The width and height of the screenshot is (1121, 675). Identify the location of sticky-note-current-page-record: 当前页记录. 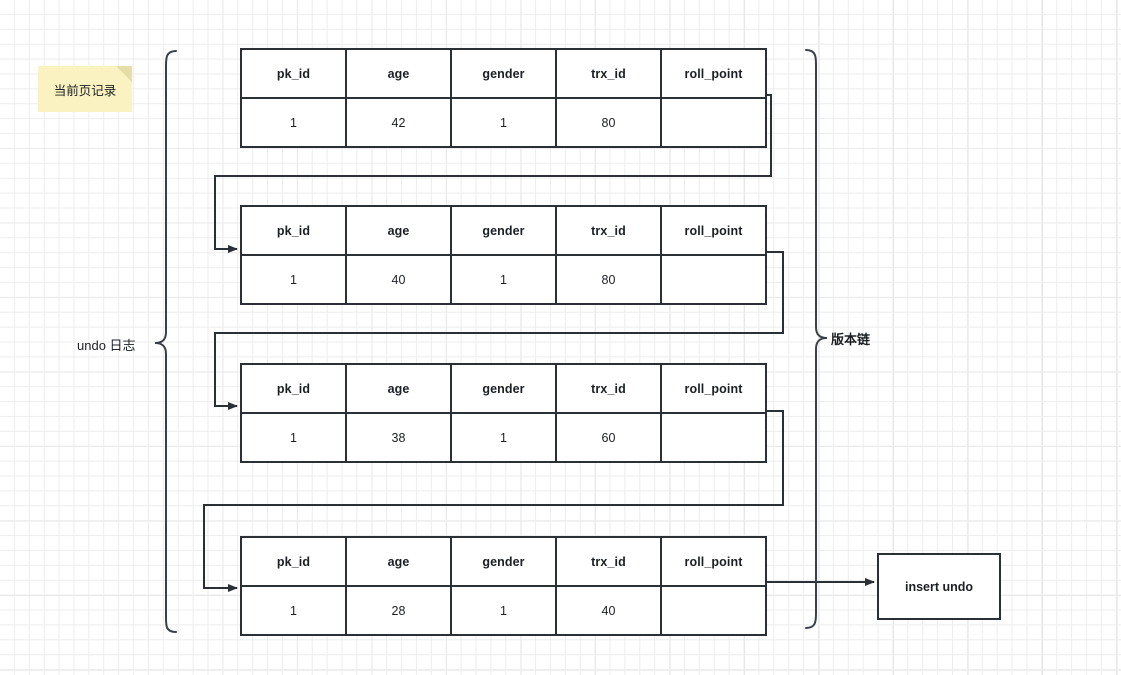
(85, 89).